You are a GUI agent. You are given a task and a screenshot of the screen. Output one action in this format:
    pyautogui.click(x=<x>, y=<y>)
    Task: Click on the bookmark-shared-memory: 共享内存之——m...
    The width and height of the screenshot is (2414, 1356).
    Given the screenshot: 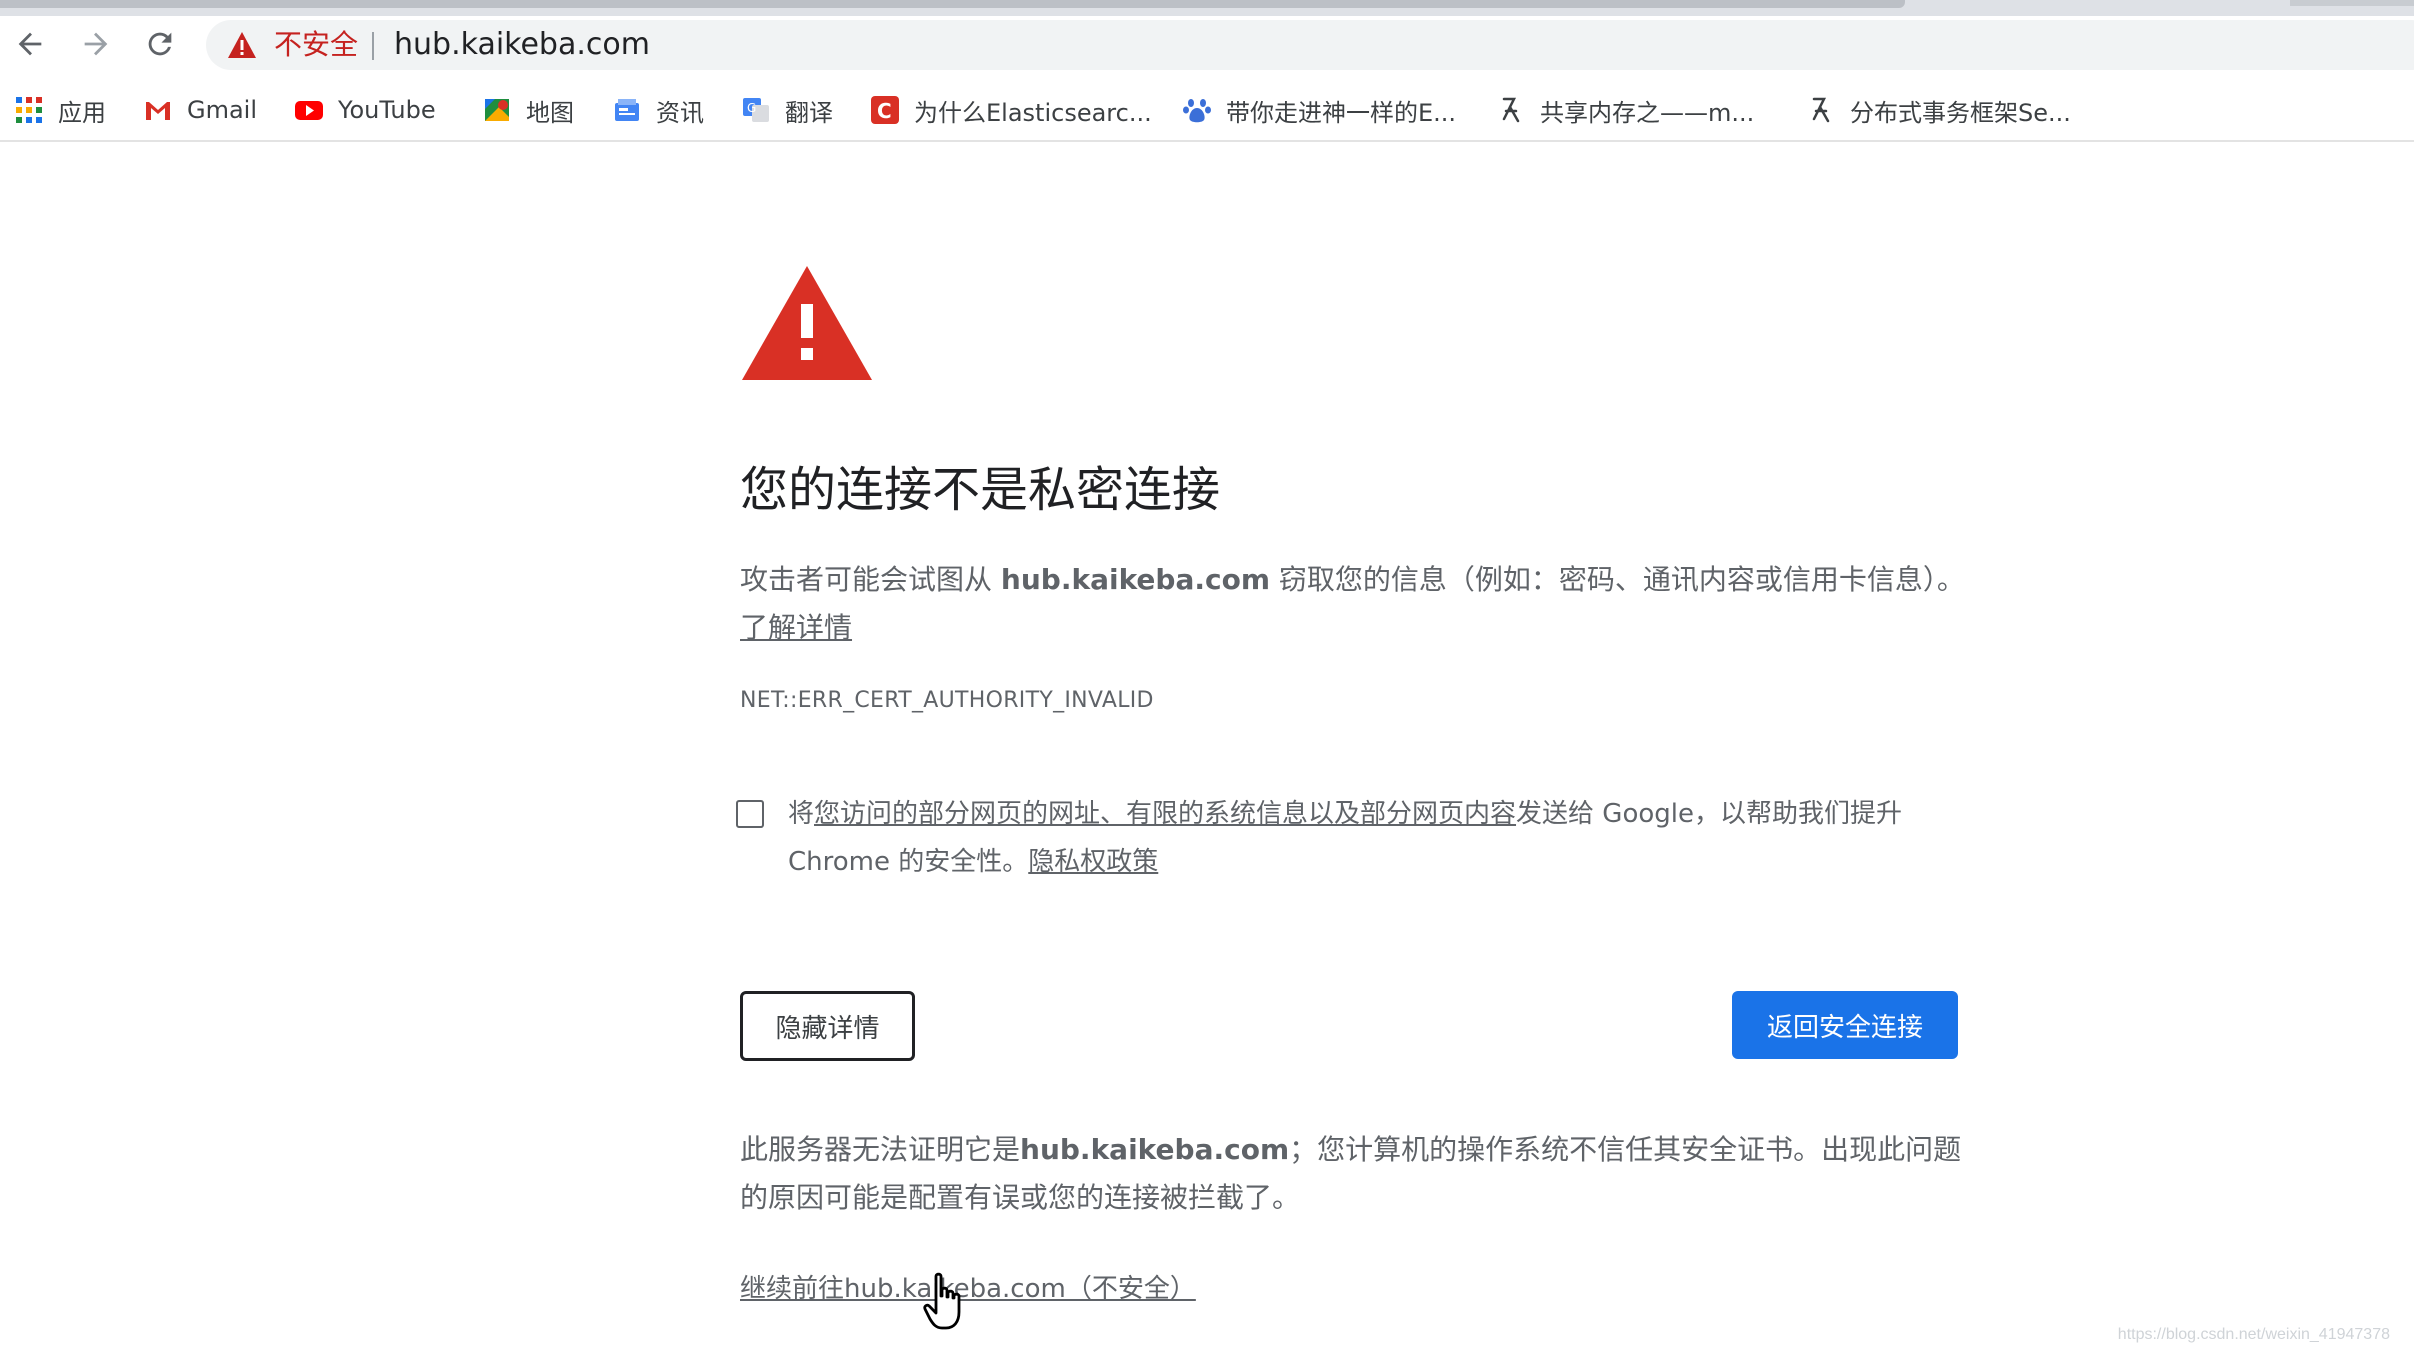 What is the action you would take?
    pyautogui.click(x=1625, y=110)
    